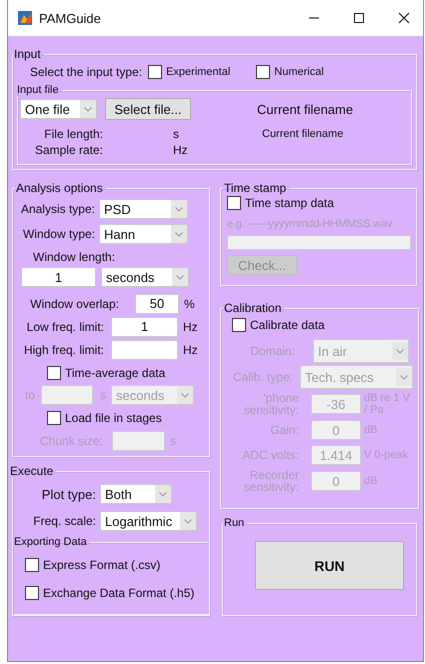  I want to click on panel-title: Analysis options, so click(59, 188).